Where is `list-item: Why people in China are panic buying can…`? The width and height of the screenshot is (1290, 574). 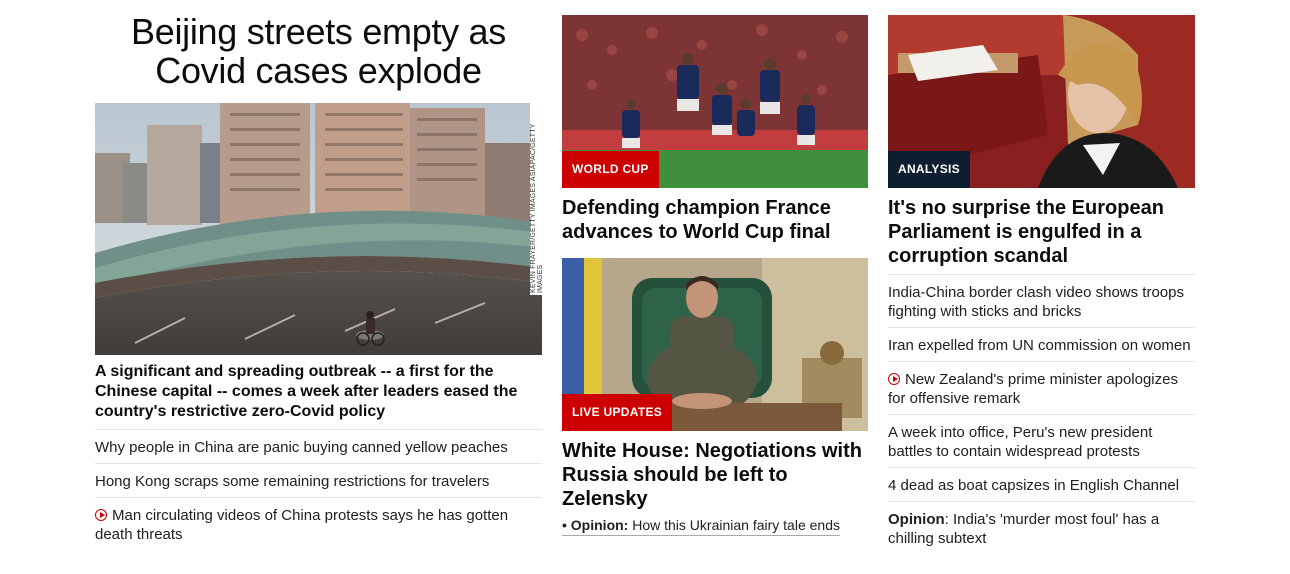 list-item: Why people in China are panic buying can… is located at coordinates (318, 446).